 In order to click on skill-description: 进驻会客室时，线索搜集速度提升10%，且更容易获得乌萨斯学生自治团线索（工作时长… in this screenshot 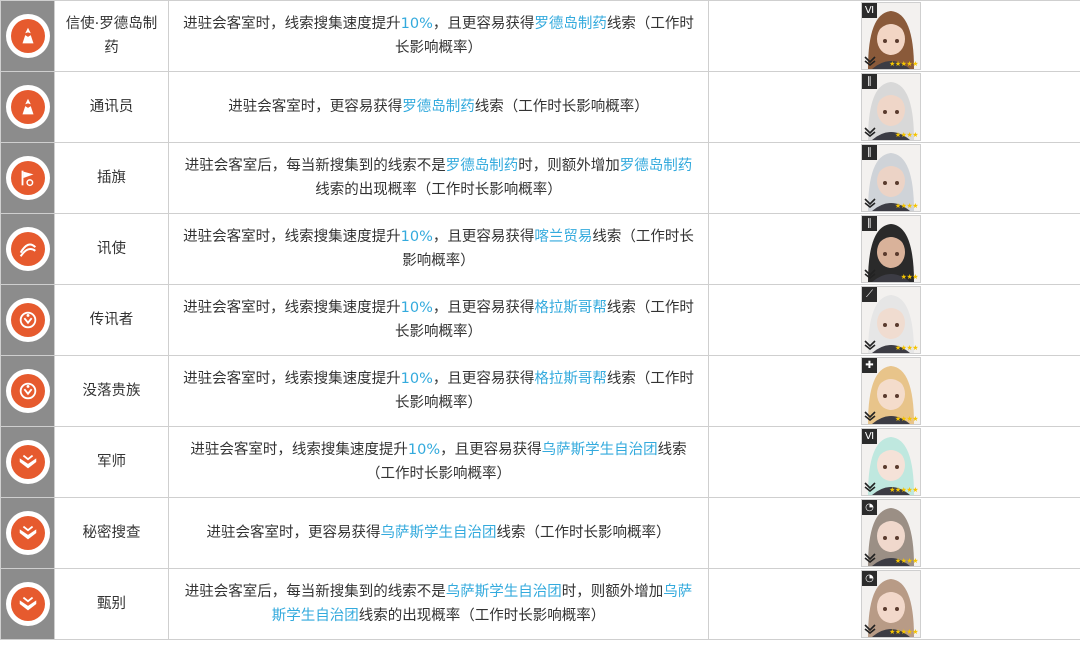, I will do `click(438, 462)`.